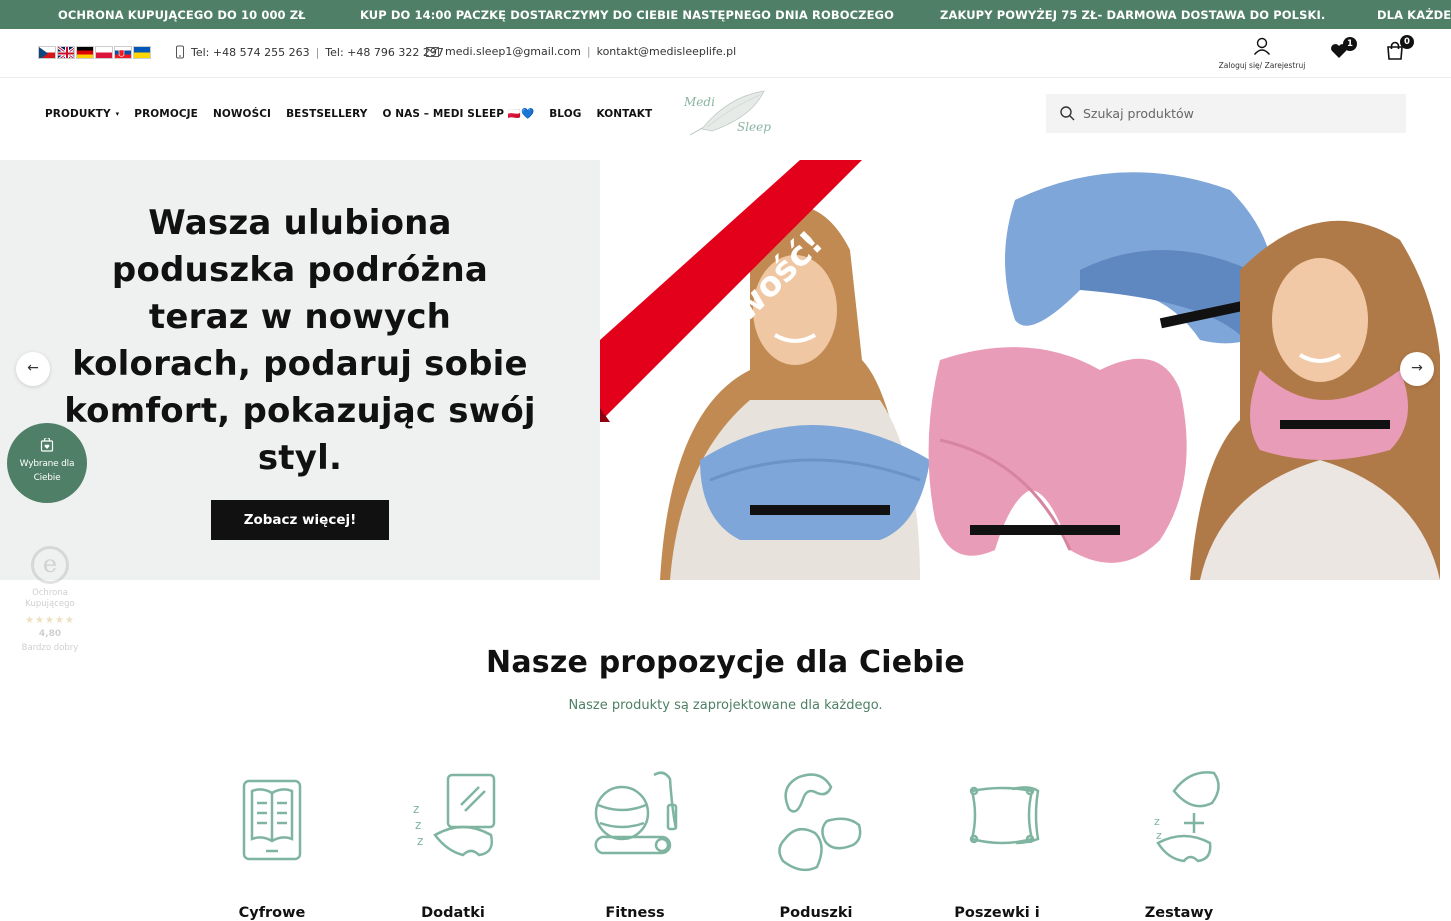 Image resolution: width=1451 pixels, height=921 pixels. Describe the element at coordinates (432, 51) in the screenshot. I see `mail-icon` at that location.